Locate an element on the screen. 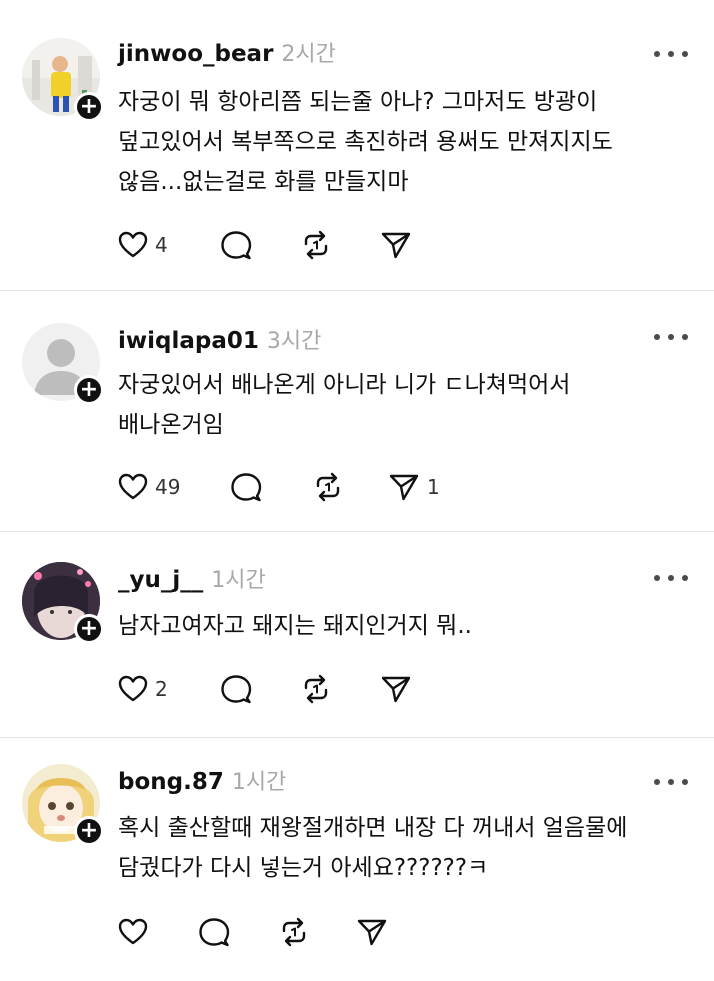 This screenshot has height=981, width=714. username: jinwoo_bear is located at coordinates (195, 54).